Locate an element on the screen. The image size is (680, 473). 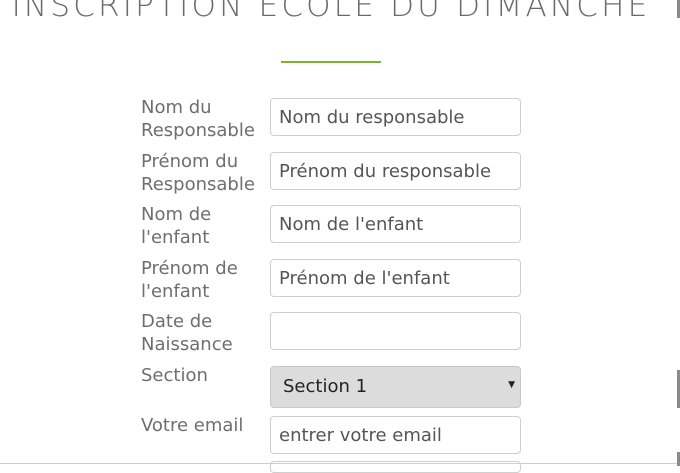
title-divider is located at coordinates (331, 62).